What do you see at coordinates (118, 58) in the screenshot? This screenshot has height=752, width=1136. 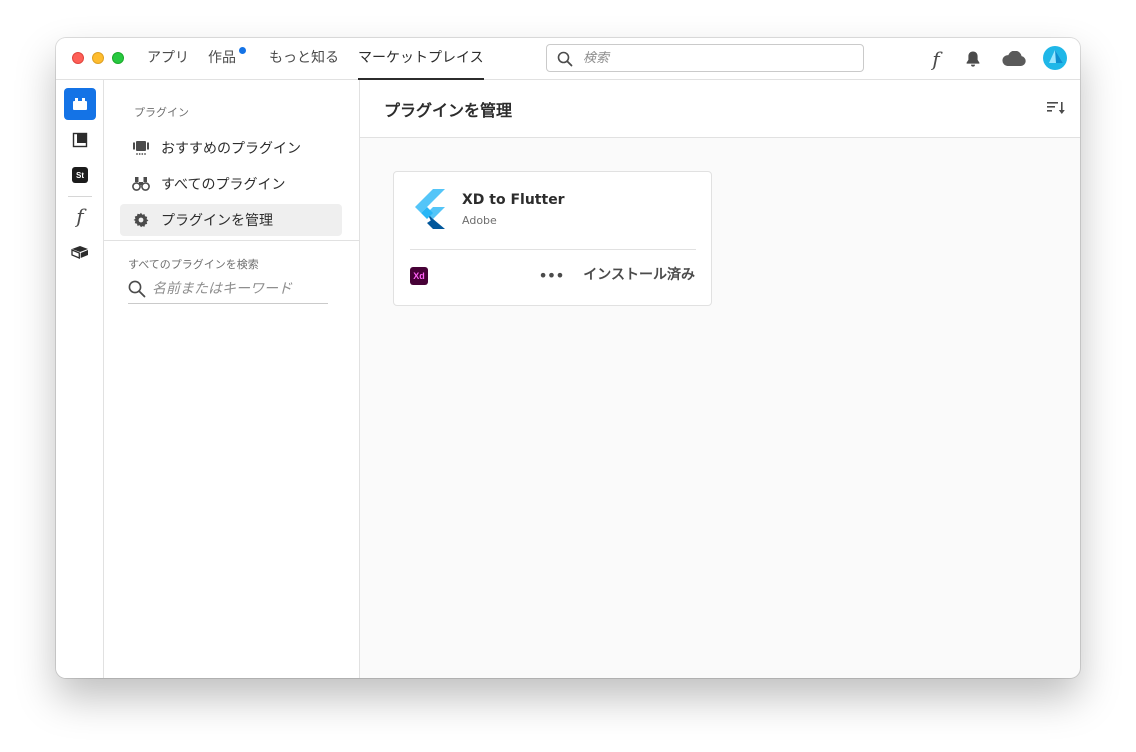 I see `zoom-window-button` at bounding box center [118, 58].